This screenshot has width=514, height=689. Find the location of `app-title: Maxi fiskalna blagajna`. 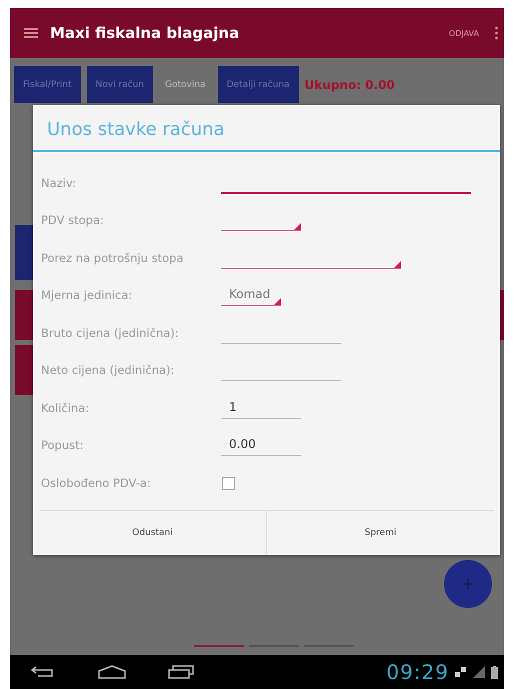

app-title: Maxi fiskalna blagajna is located at coordinates (145, 33).